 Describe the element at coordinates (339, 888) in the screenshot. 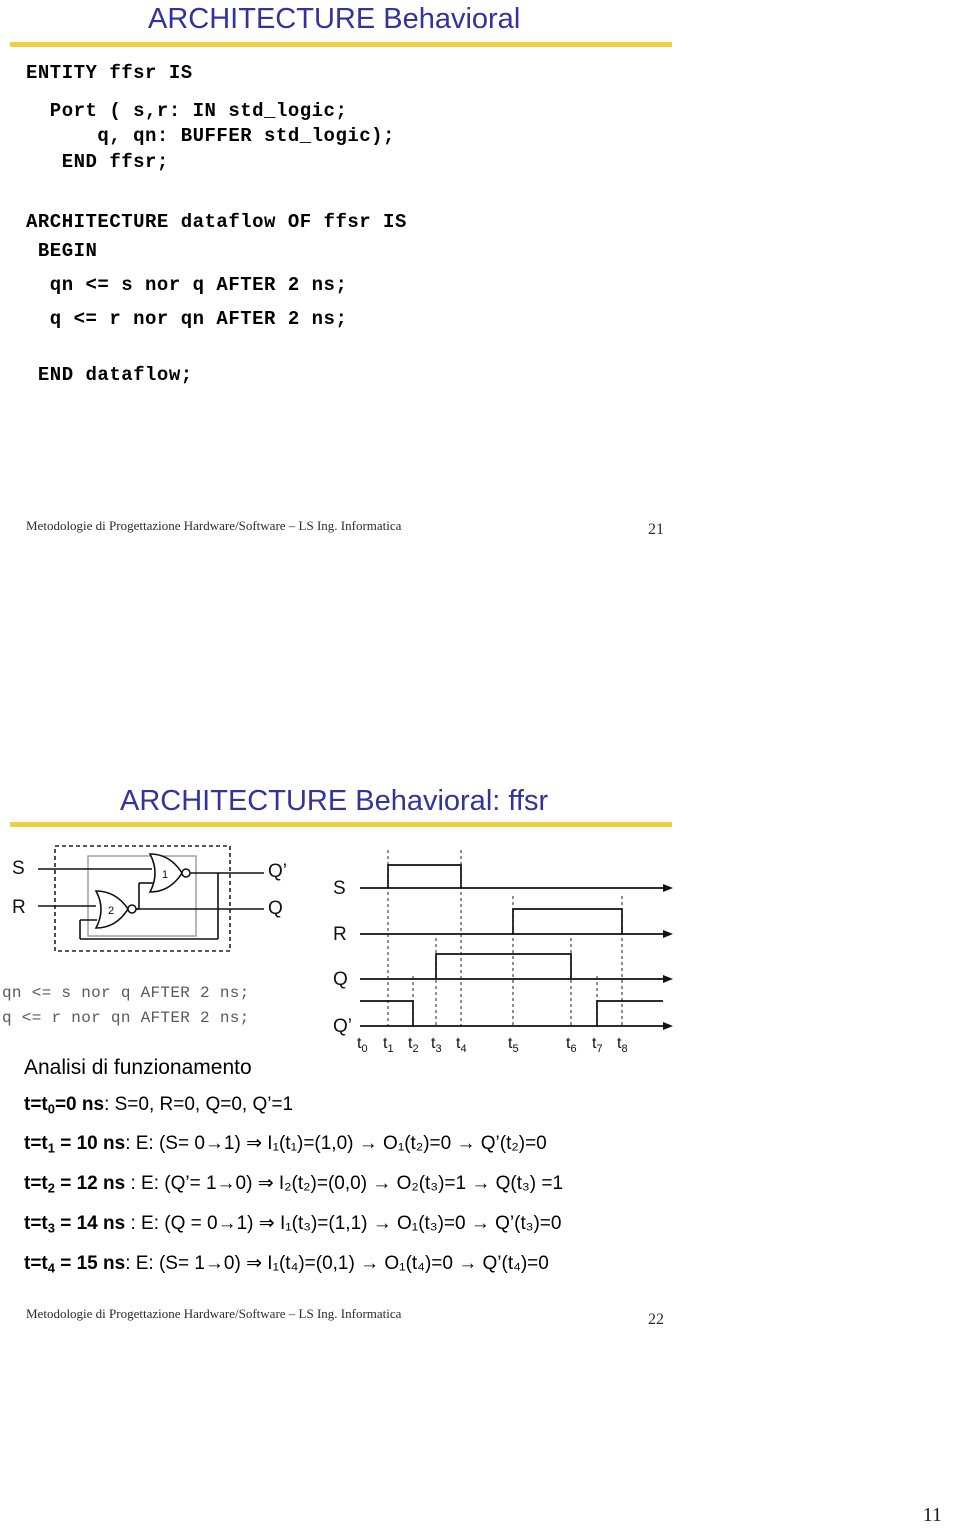

I see `timing-label-s: S` at that location.